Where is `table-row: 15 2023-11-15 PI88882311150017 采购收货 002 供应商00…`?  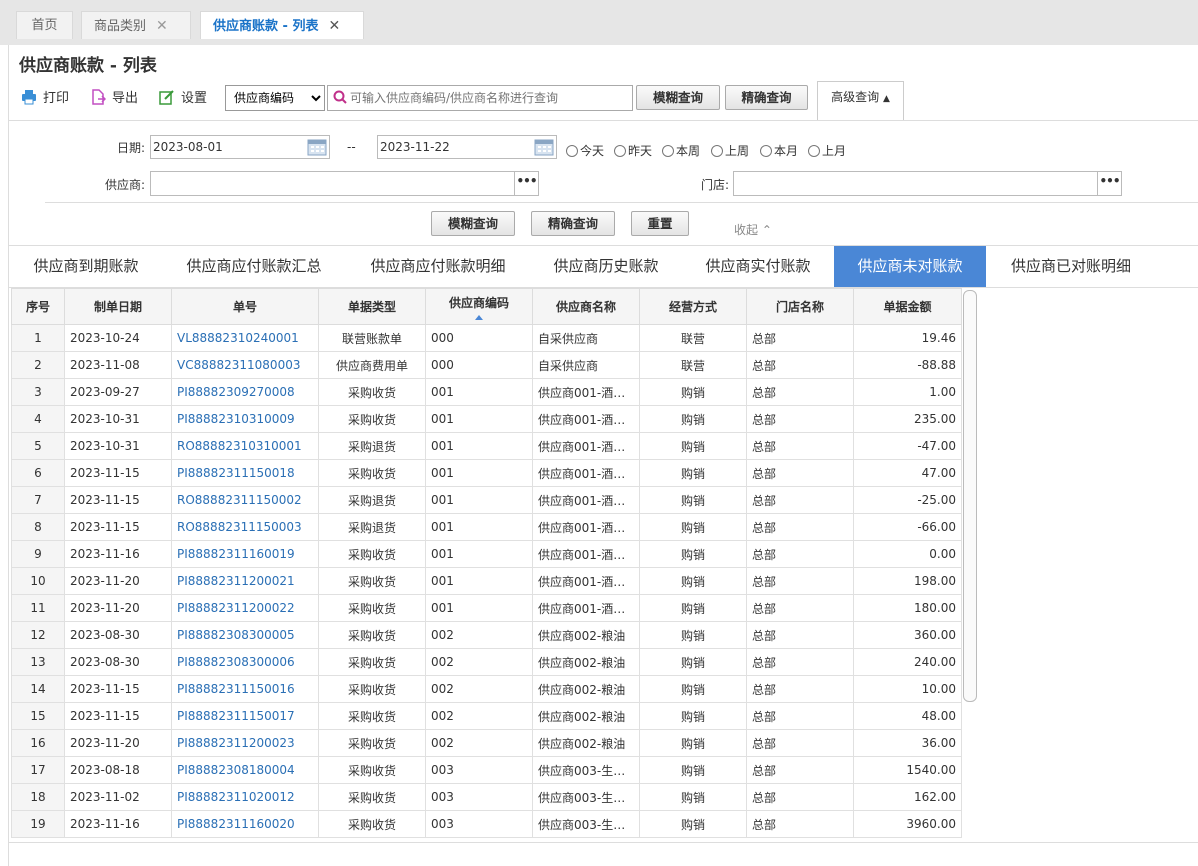 table-row: 15 2023-11-15 PI88882311150017 采购收货 002 供应商00… is located at coordinates (486, 716).